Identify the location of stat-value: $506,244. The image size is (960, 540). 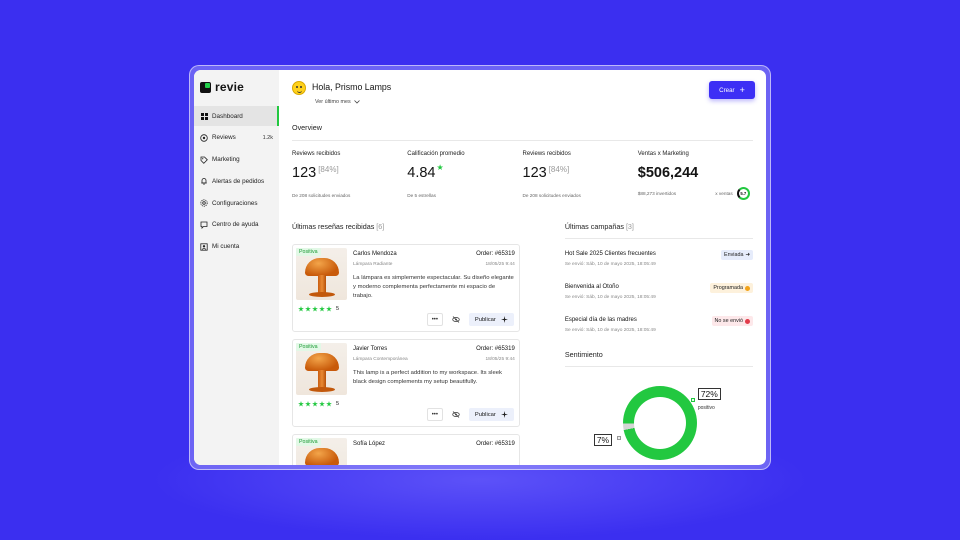
(695, 173).